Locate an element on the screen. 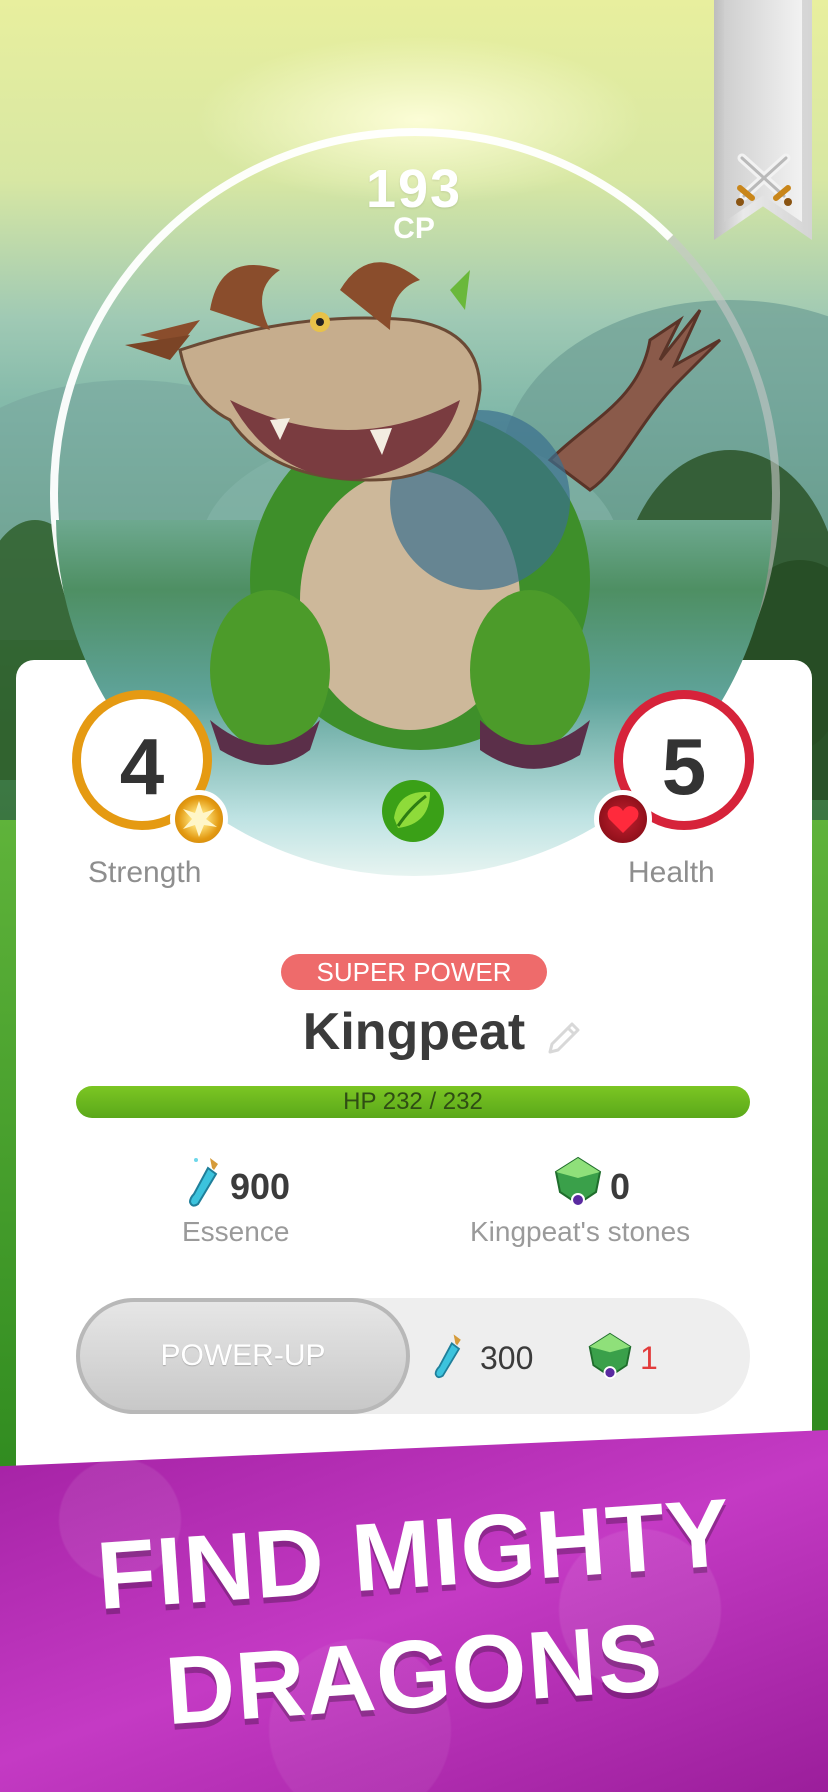 Image resolution: width=828 pixels, height=1792 pixels. hp-text: HP 232 / 232 is located at coordinates (413, 1101).